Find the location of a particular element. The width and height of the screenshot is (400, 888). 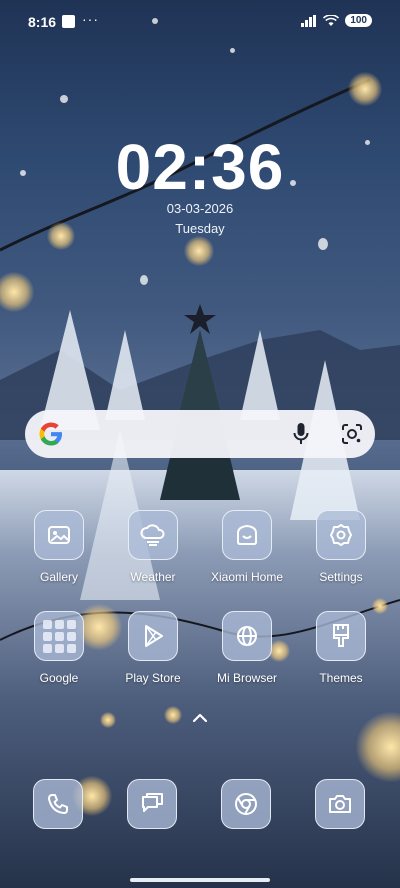

dock-phone is located at coordinates (58, 804).